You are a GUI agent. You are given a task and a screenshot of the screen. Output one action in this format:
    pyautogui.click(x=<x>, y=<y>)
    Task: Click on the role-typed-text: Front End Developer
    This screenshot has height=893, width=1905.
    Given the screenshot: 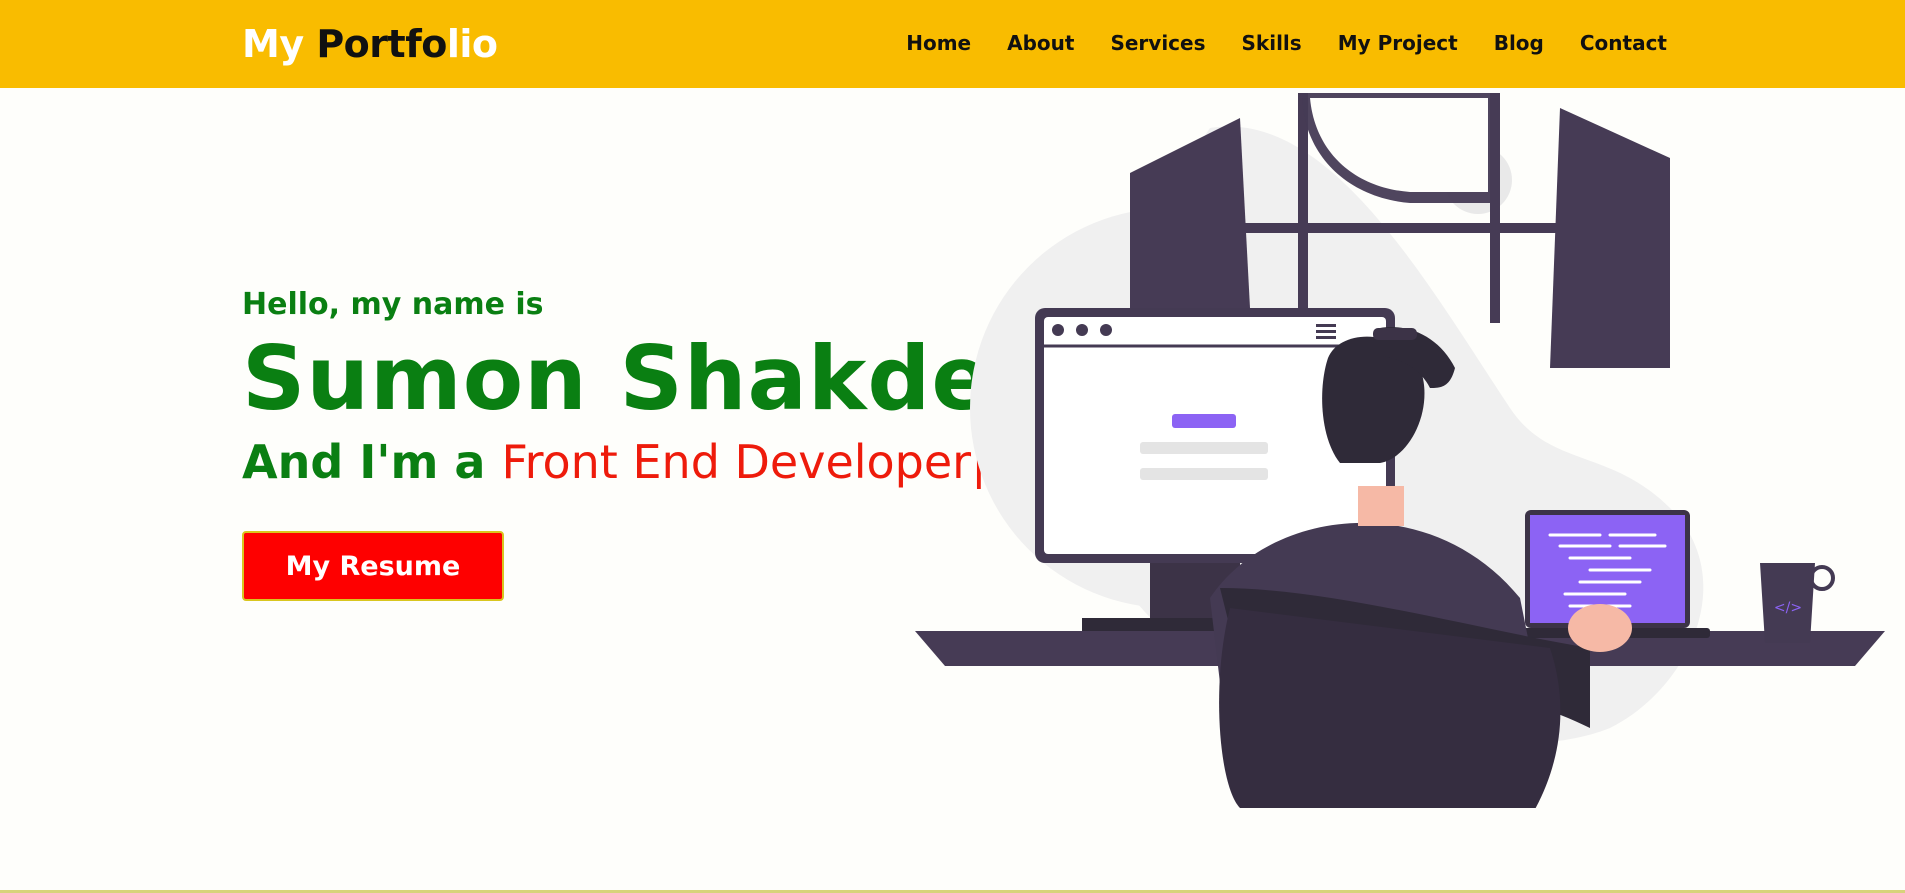 What is the action you would take?
    pyautogui.click(x=736, y=462)
    